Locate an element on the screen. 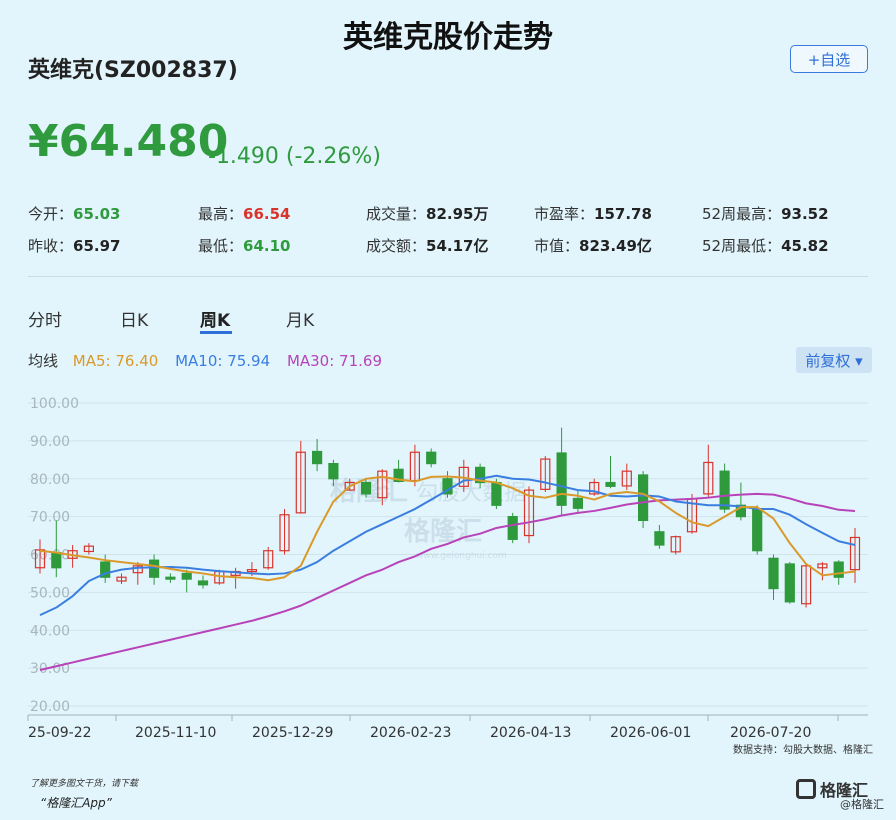 The height and width of the screenshot is (820, 896). add-watchlist-button: +自选 is located at coordinates (829, 59).